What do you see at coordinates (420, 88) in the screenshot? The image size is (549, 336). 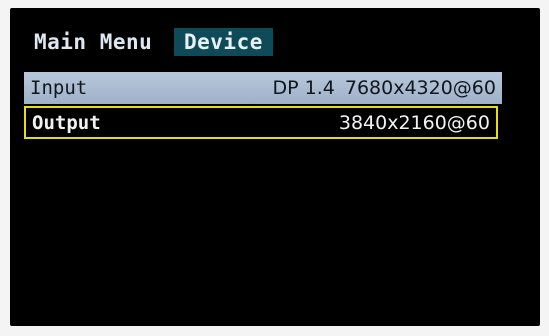 I see `input-resolution-value: 7680x4320@60` at bounding box center [420, 88].